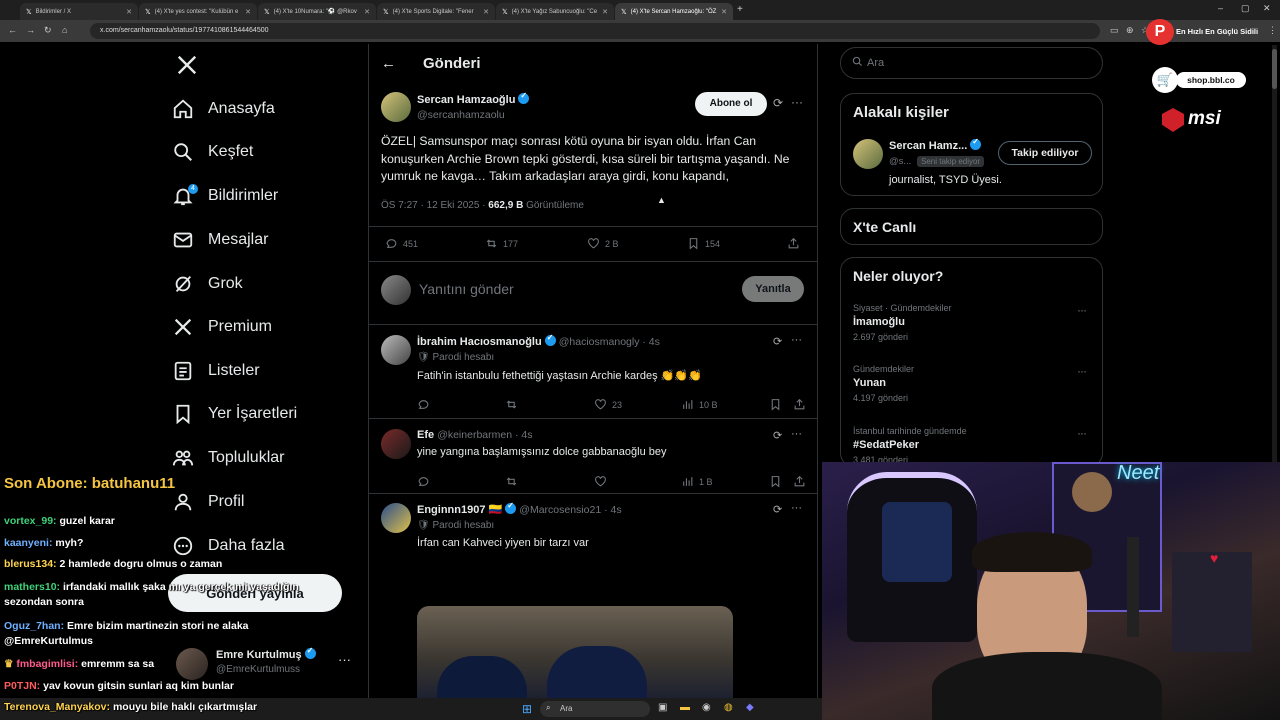  I want to click on forward-icon: →, so click(30, 30).